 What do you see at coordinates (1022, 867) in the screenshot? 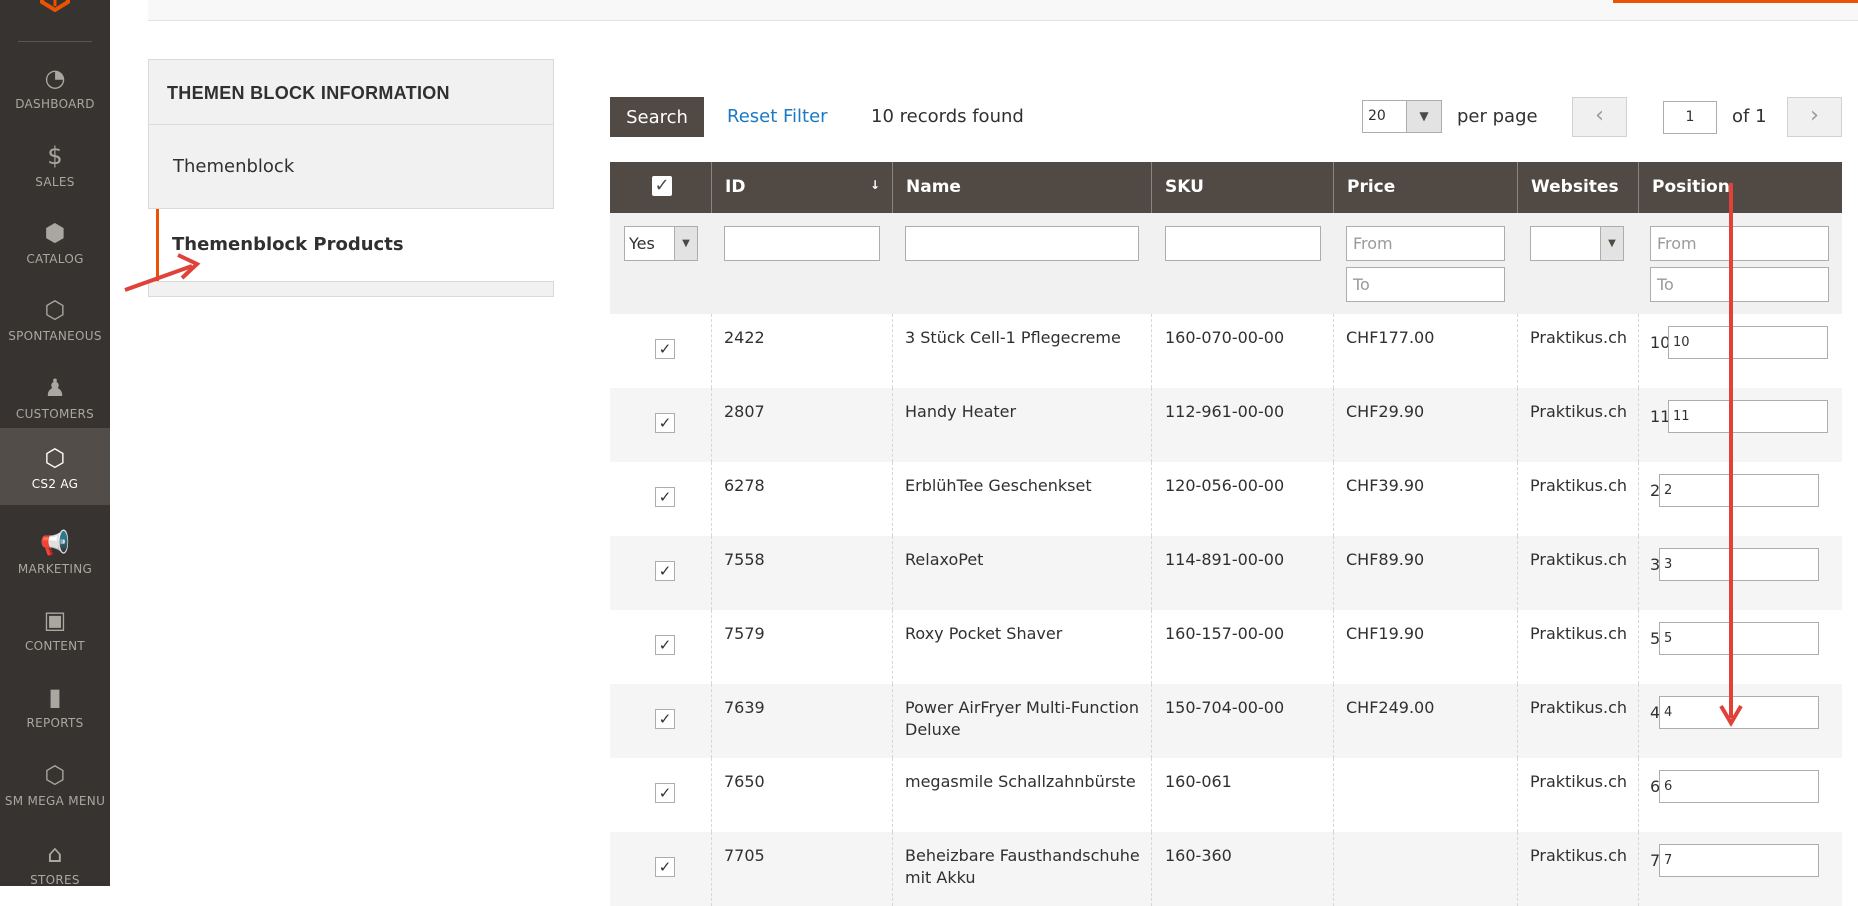
I see `cell-name: Beheizbare Fausthandschuhe mit Akku` at bounding box center [1022, 867].